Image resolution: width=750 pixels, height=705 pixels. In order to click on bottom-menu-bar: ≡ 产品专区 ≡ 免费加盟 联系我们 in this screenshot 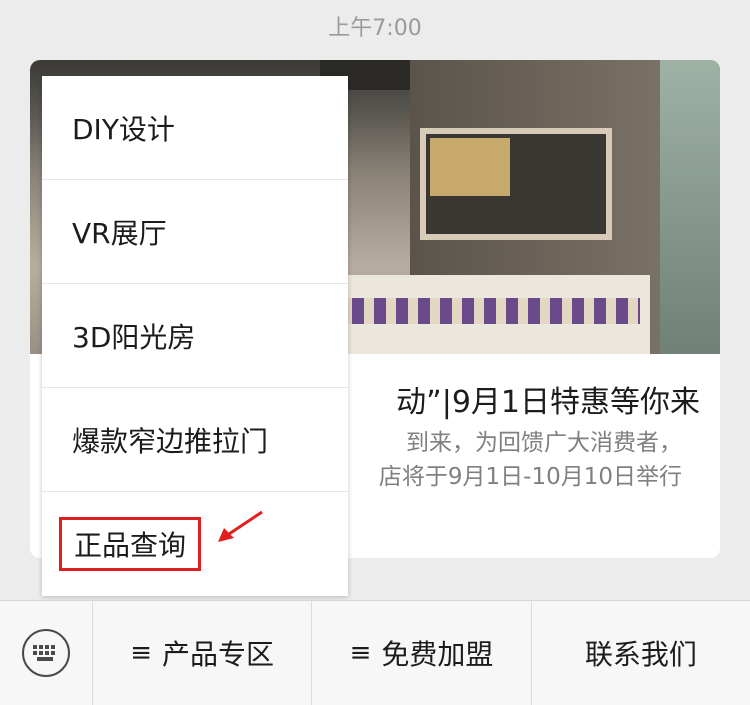, I will do `click(375, 652)`.